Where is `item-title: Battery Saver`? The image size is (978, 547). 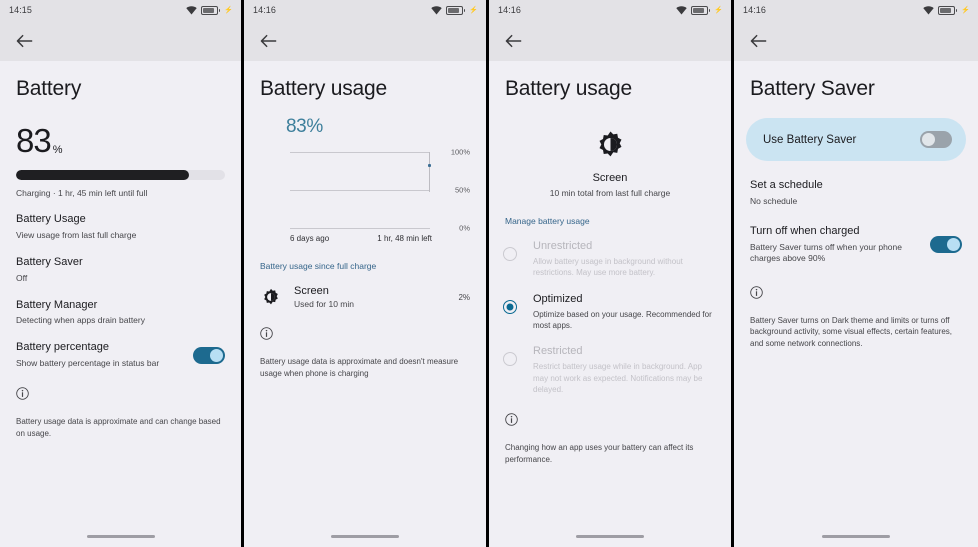 item-title: Battery Saver is located at coordinates (49, 261).